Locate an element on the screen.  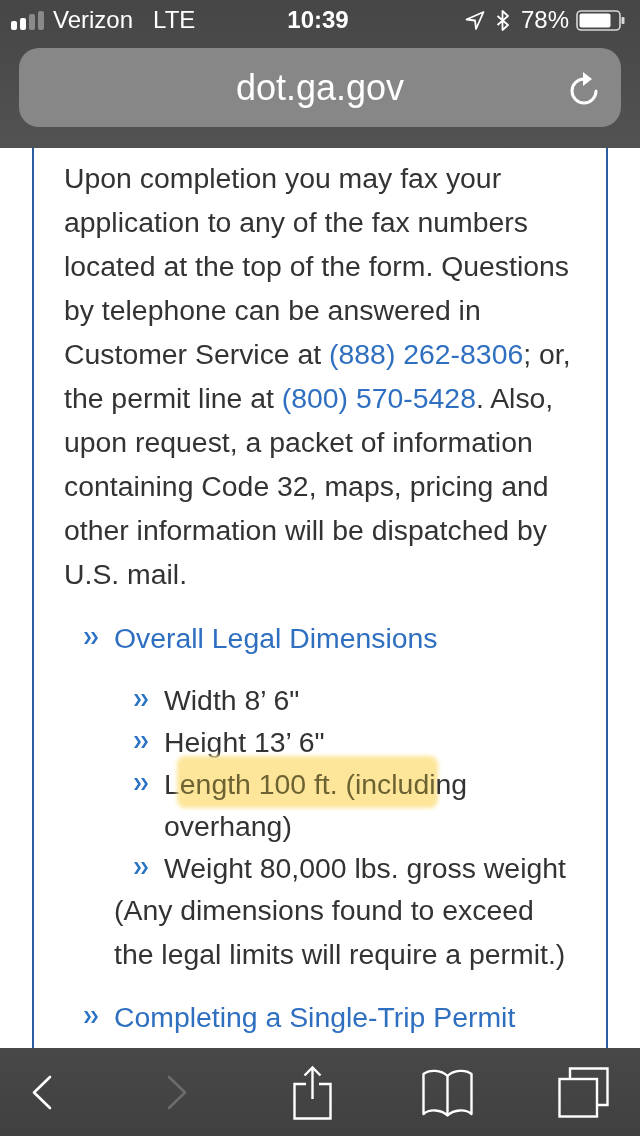
list-item-text: Weight 80,000 lbs. gross weight is located at coordinates (365, 868).